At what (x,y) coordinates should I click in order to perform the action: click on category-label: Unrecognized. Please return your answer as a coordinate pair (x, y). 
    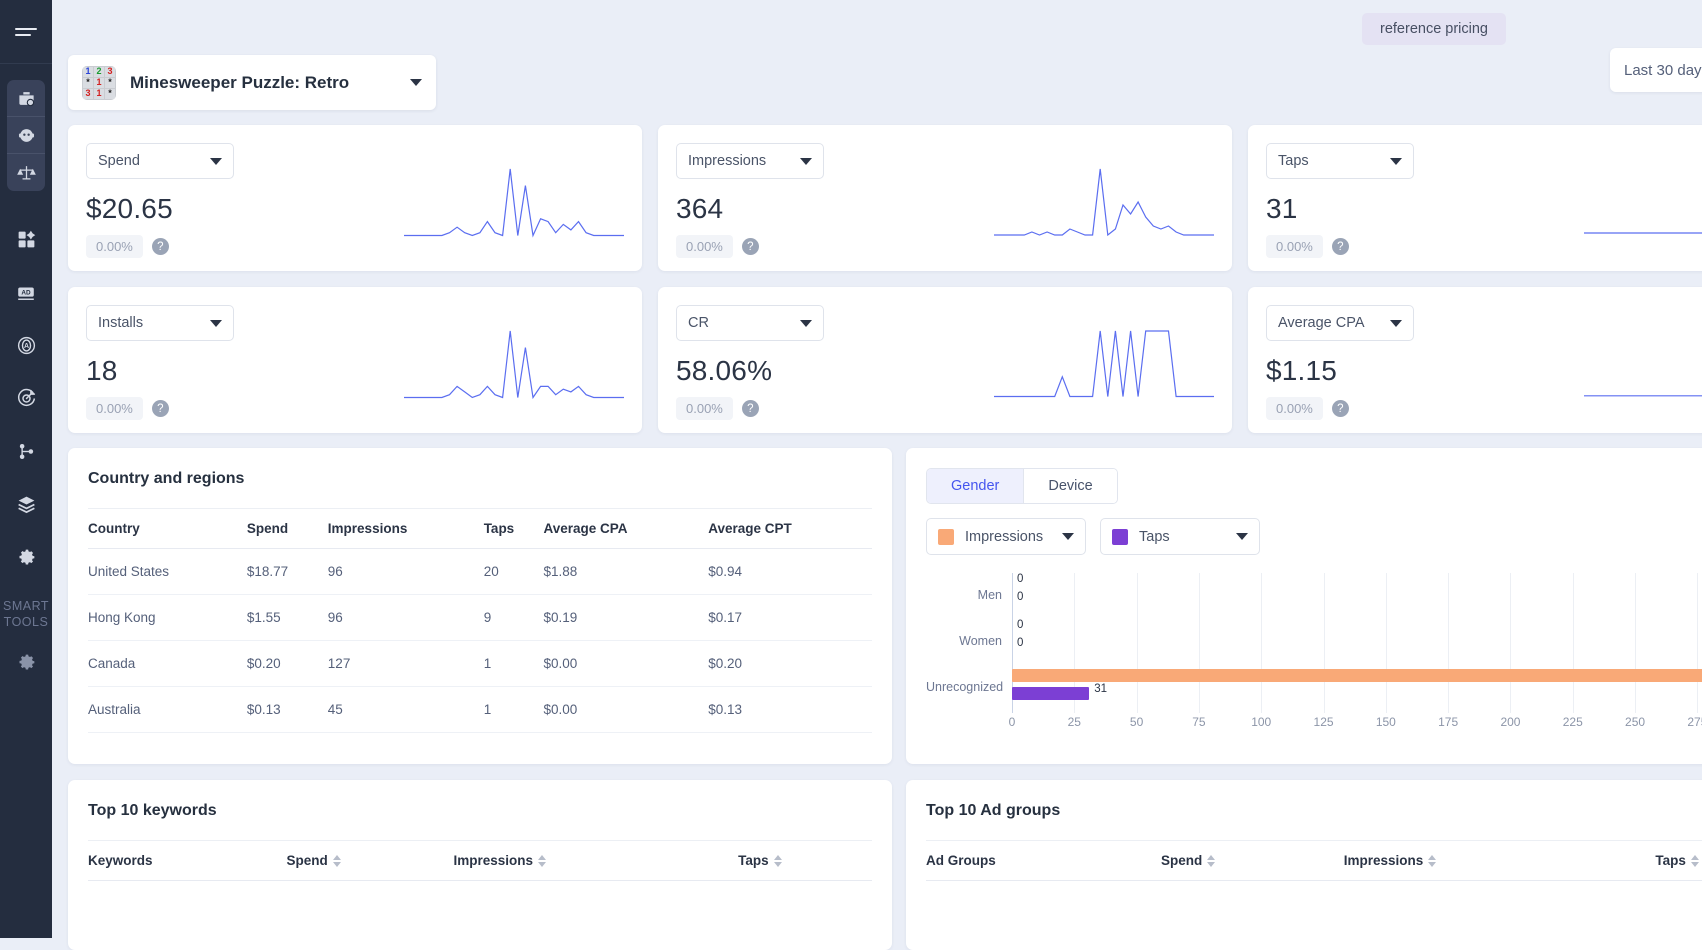
    Looking at the image, I should click on (969, 687).